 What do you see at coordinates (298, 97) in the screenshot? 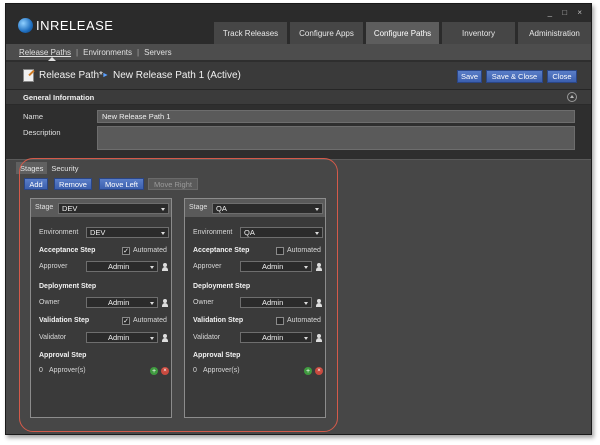
I see `general-info-header: General Information` at bounding box center [298, 97].